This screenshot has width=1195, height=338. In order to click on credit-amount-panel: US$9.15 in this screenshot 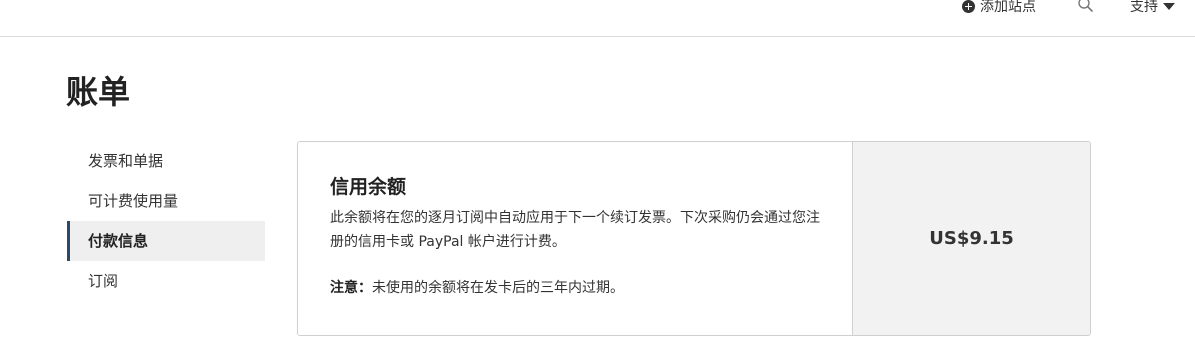, I will do `click(971, 238)`.